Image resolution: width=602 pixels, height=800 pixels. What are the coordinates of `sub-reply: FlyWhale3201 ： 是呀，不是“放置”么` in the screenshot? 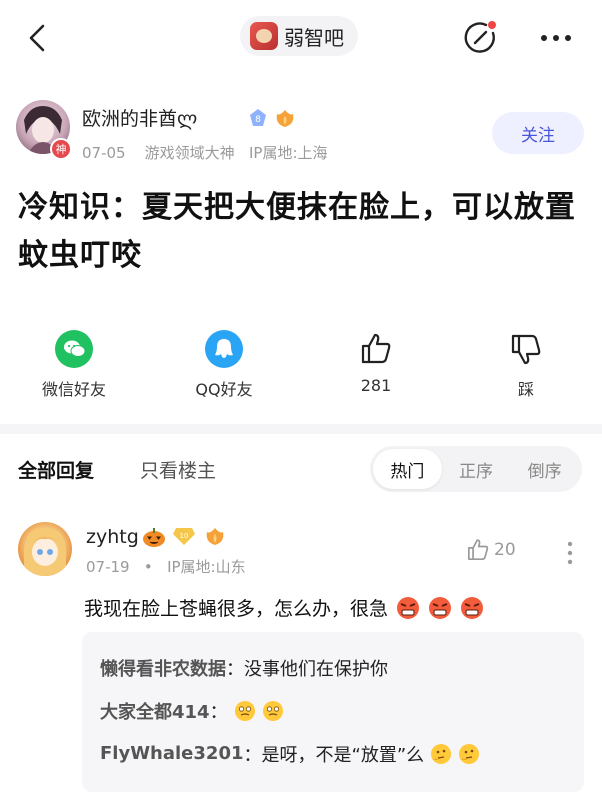 It's located at (333, 753).